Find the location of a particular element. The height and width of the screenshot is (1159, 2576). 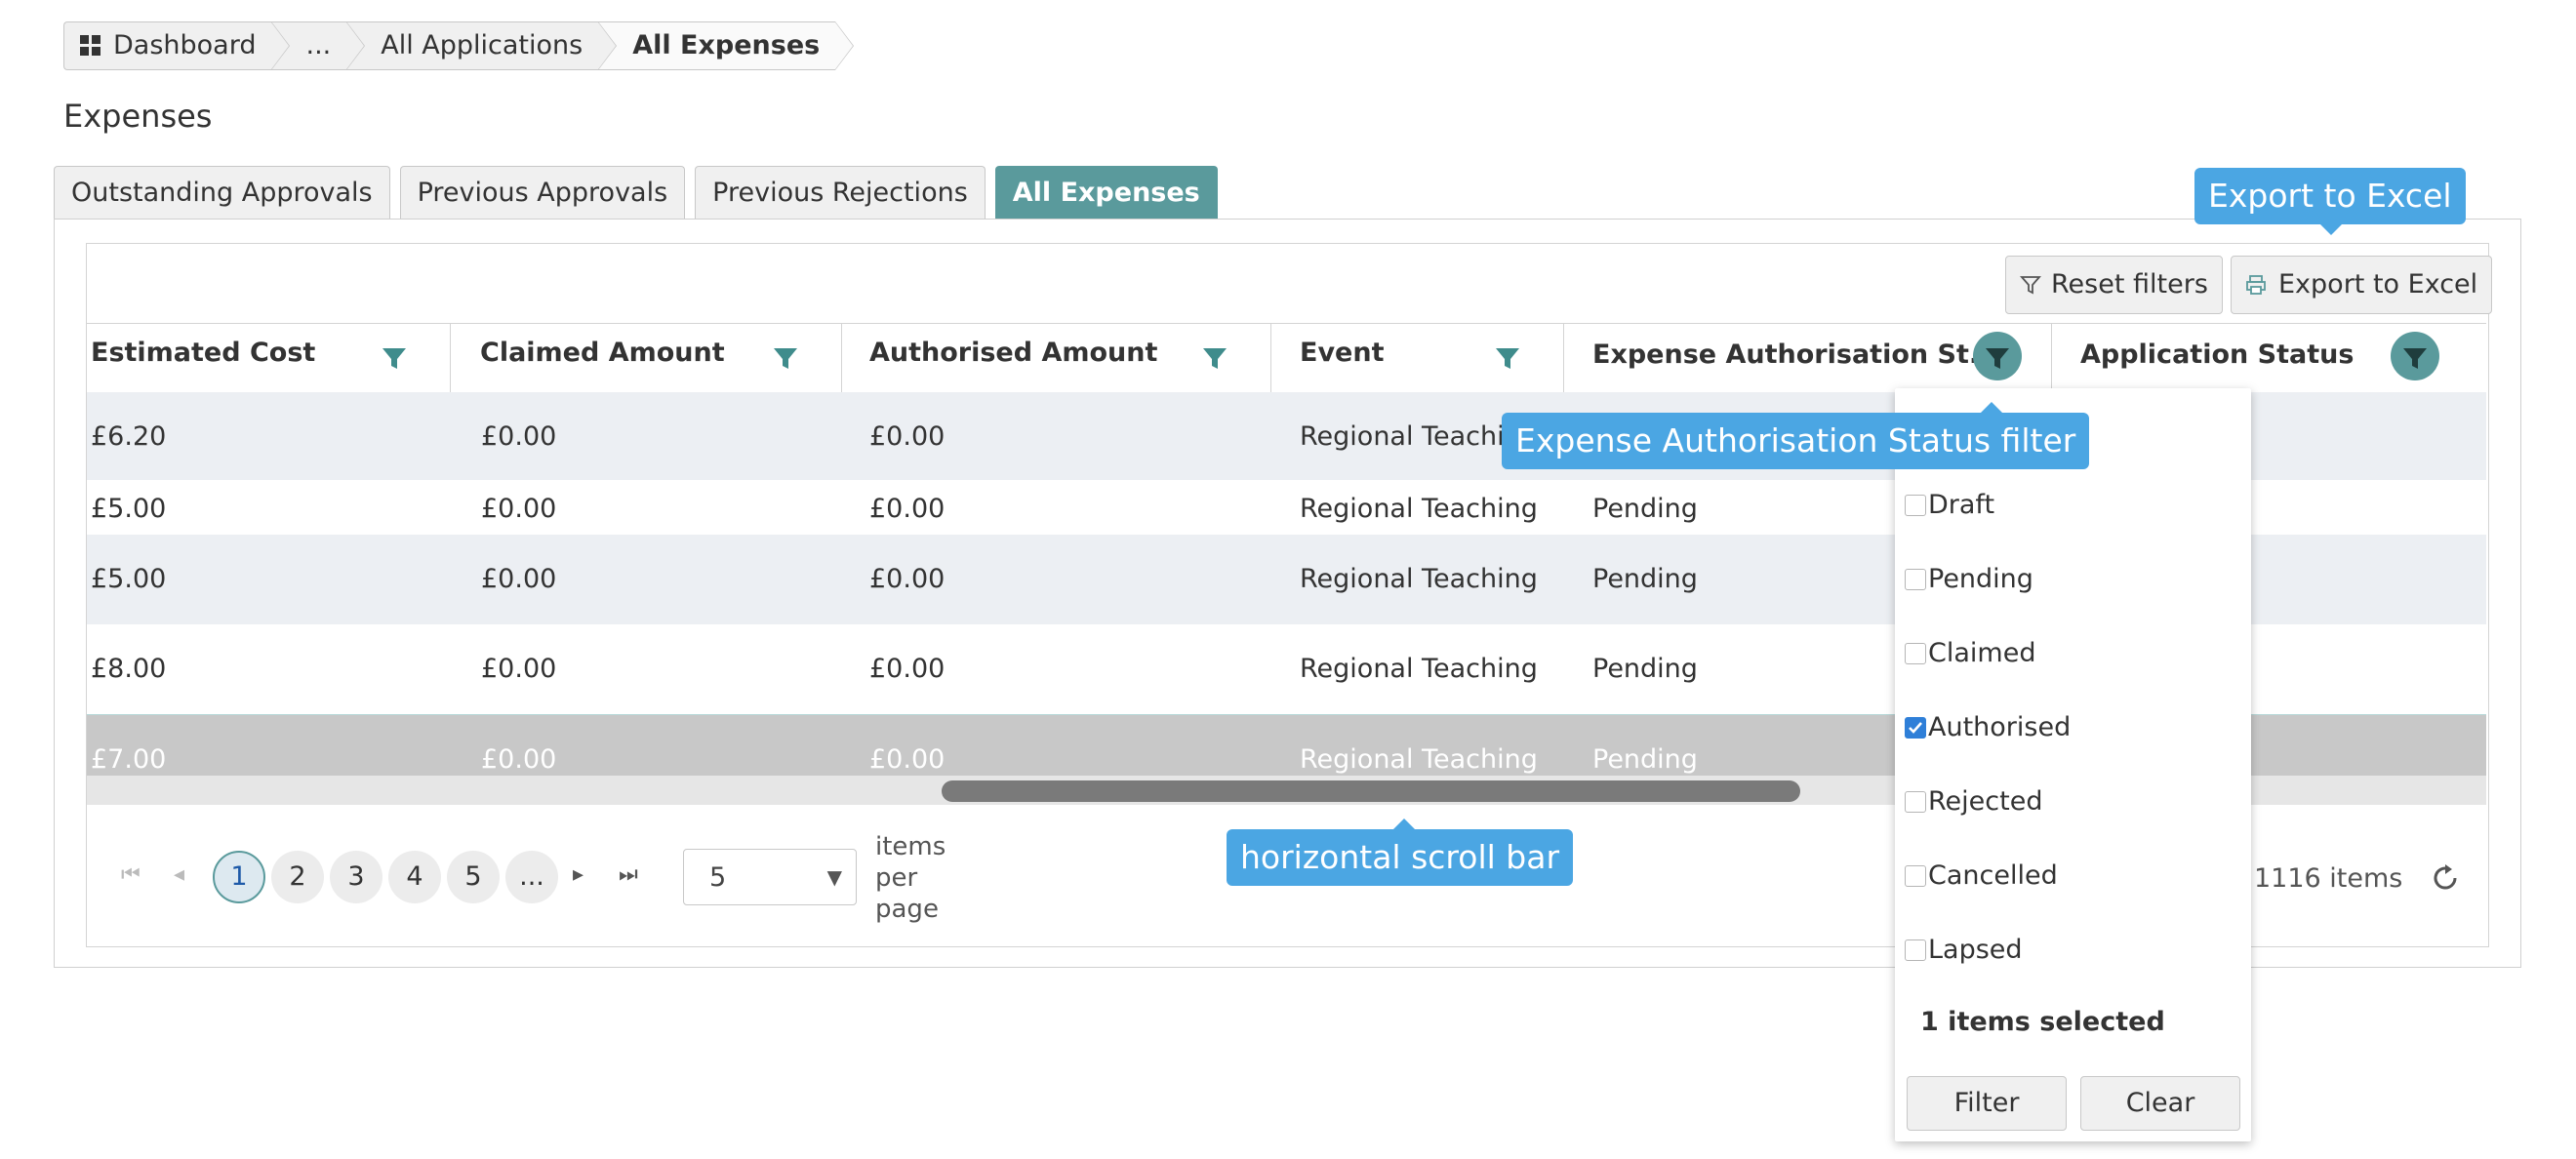

filter-option-claimed: Claimed is located at coordinates (1970, 653).